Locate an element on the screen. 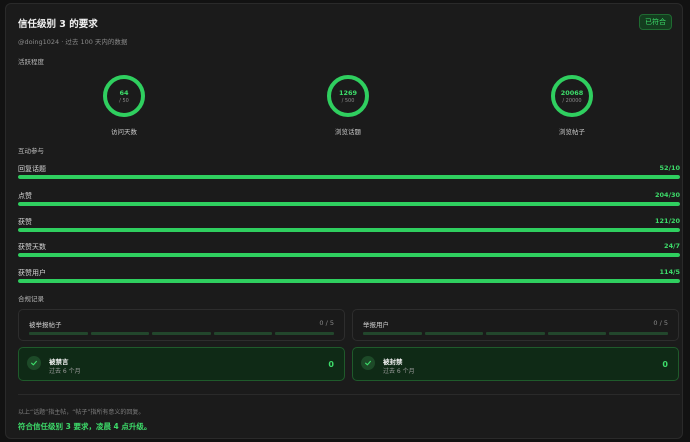  silenced-value: 0 is located at coordinates (331, 364).